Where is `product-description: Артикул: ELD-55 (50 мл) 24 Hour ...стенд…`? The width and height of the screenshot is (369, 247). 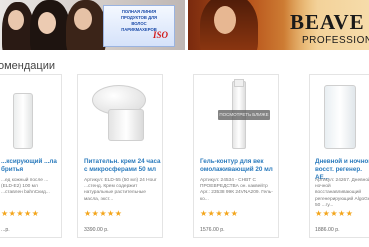
product-description: Артикул: ELD-55 (50 мл) 24 Hour ...стенд… is located at coordinates (120, 190).